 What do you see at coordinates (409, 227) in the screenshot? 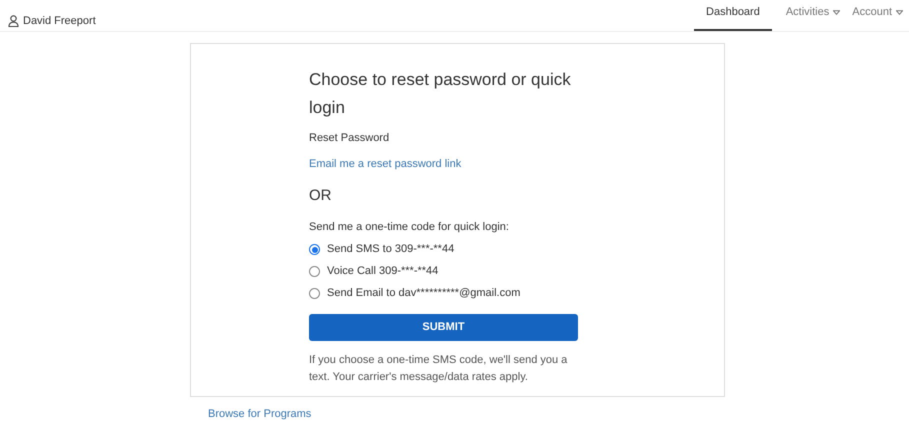
I see `prompt-text: Send me a one-time code for quick login:` at bounding box center [409, 227].